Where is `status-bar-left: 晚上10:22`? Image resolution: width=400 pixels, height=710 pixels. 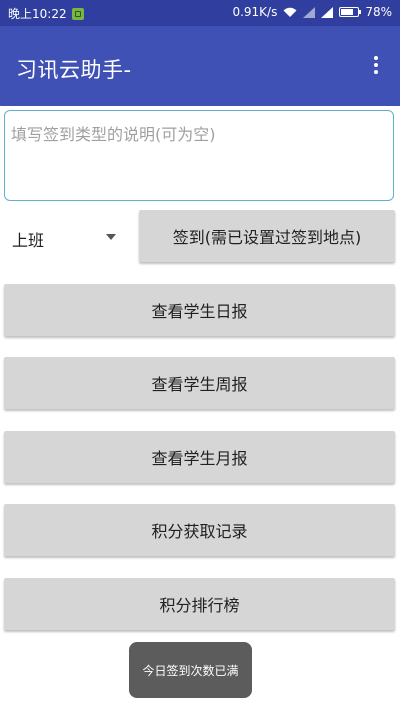 status-bar-left: 晚上10:22 is located at coordinates (46, 13).